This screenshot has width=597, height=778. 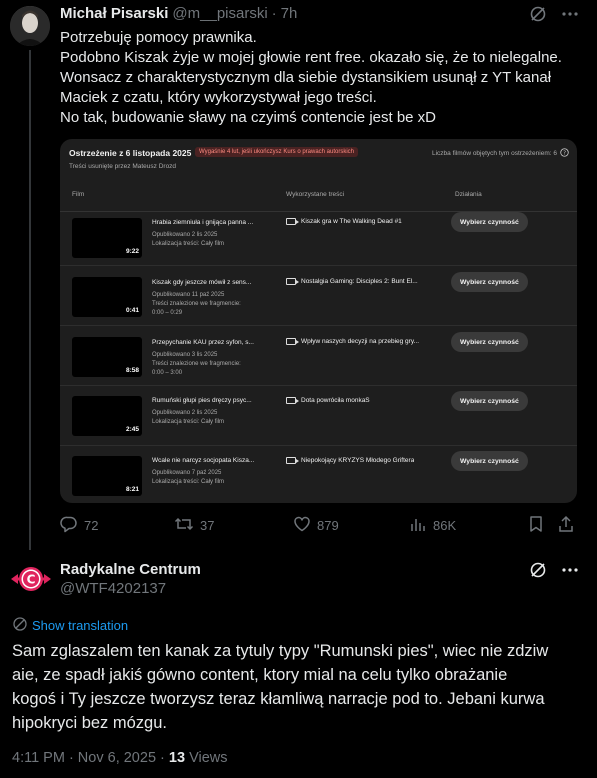 What do you see at coordinates (113, 588) in the screenshot?
I see `author-handle: @WTF4202137` at bounding box center [113, 588].